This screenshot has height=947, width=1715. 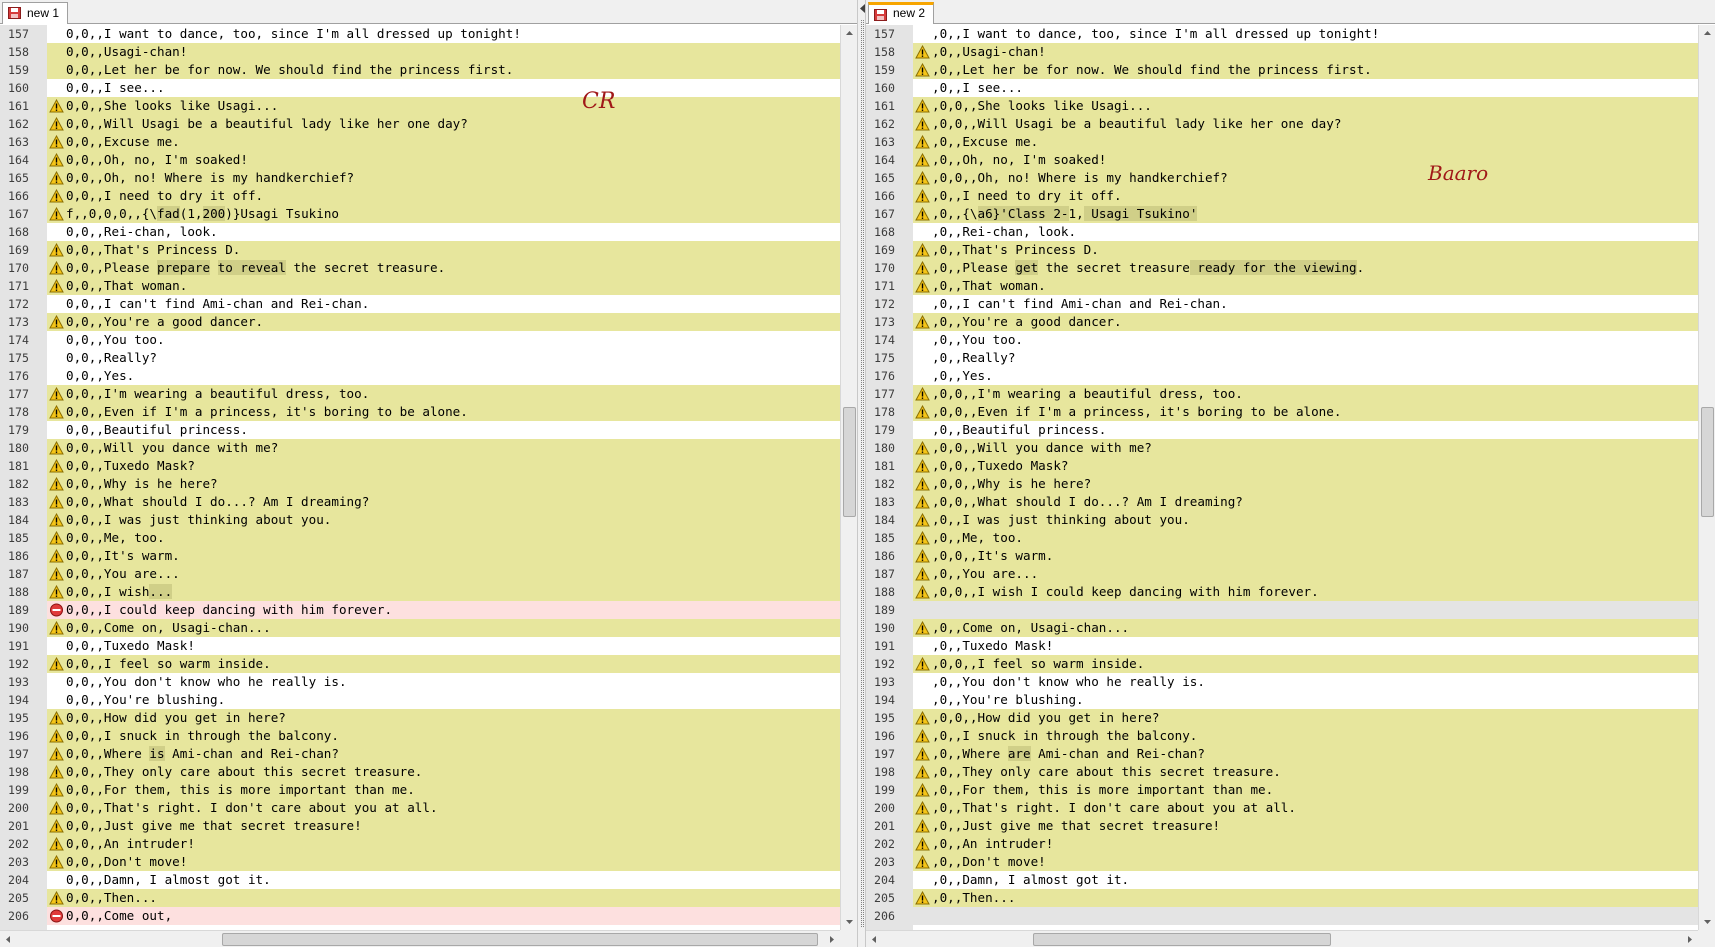 What do you see at coordinates (1282, 196) in the screenshot?
I see `diff-line: 166 ,0,,I need to dry it off.` at bounding box center [1282, 196].